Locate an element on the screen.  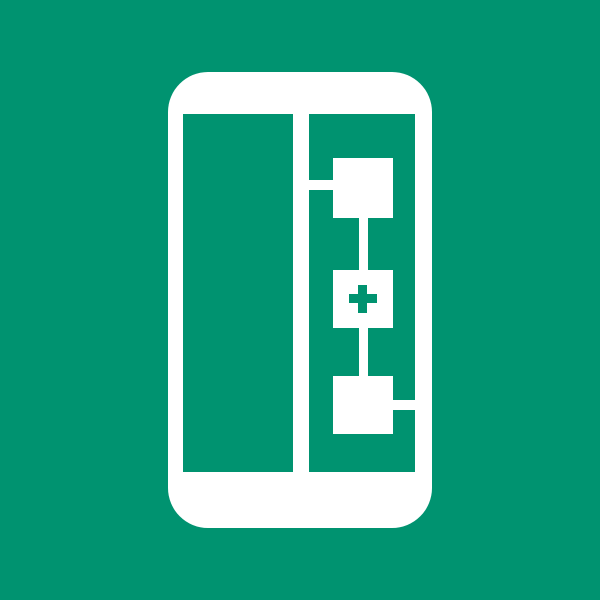
top-node is located at coordinates (363, 188).